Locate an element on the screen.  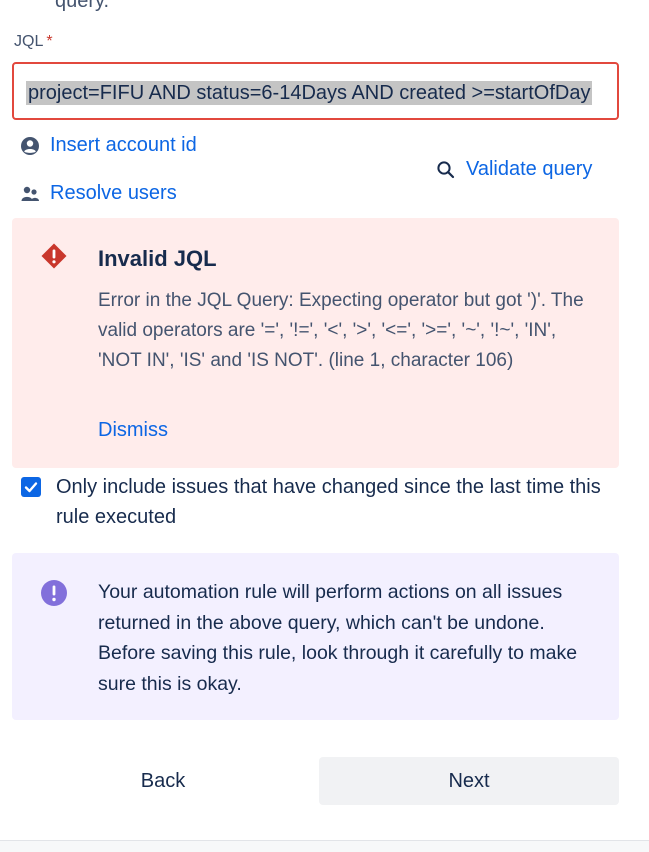
query-description-fragment: query. is located at coordinates (82, 6).